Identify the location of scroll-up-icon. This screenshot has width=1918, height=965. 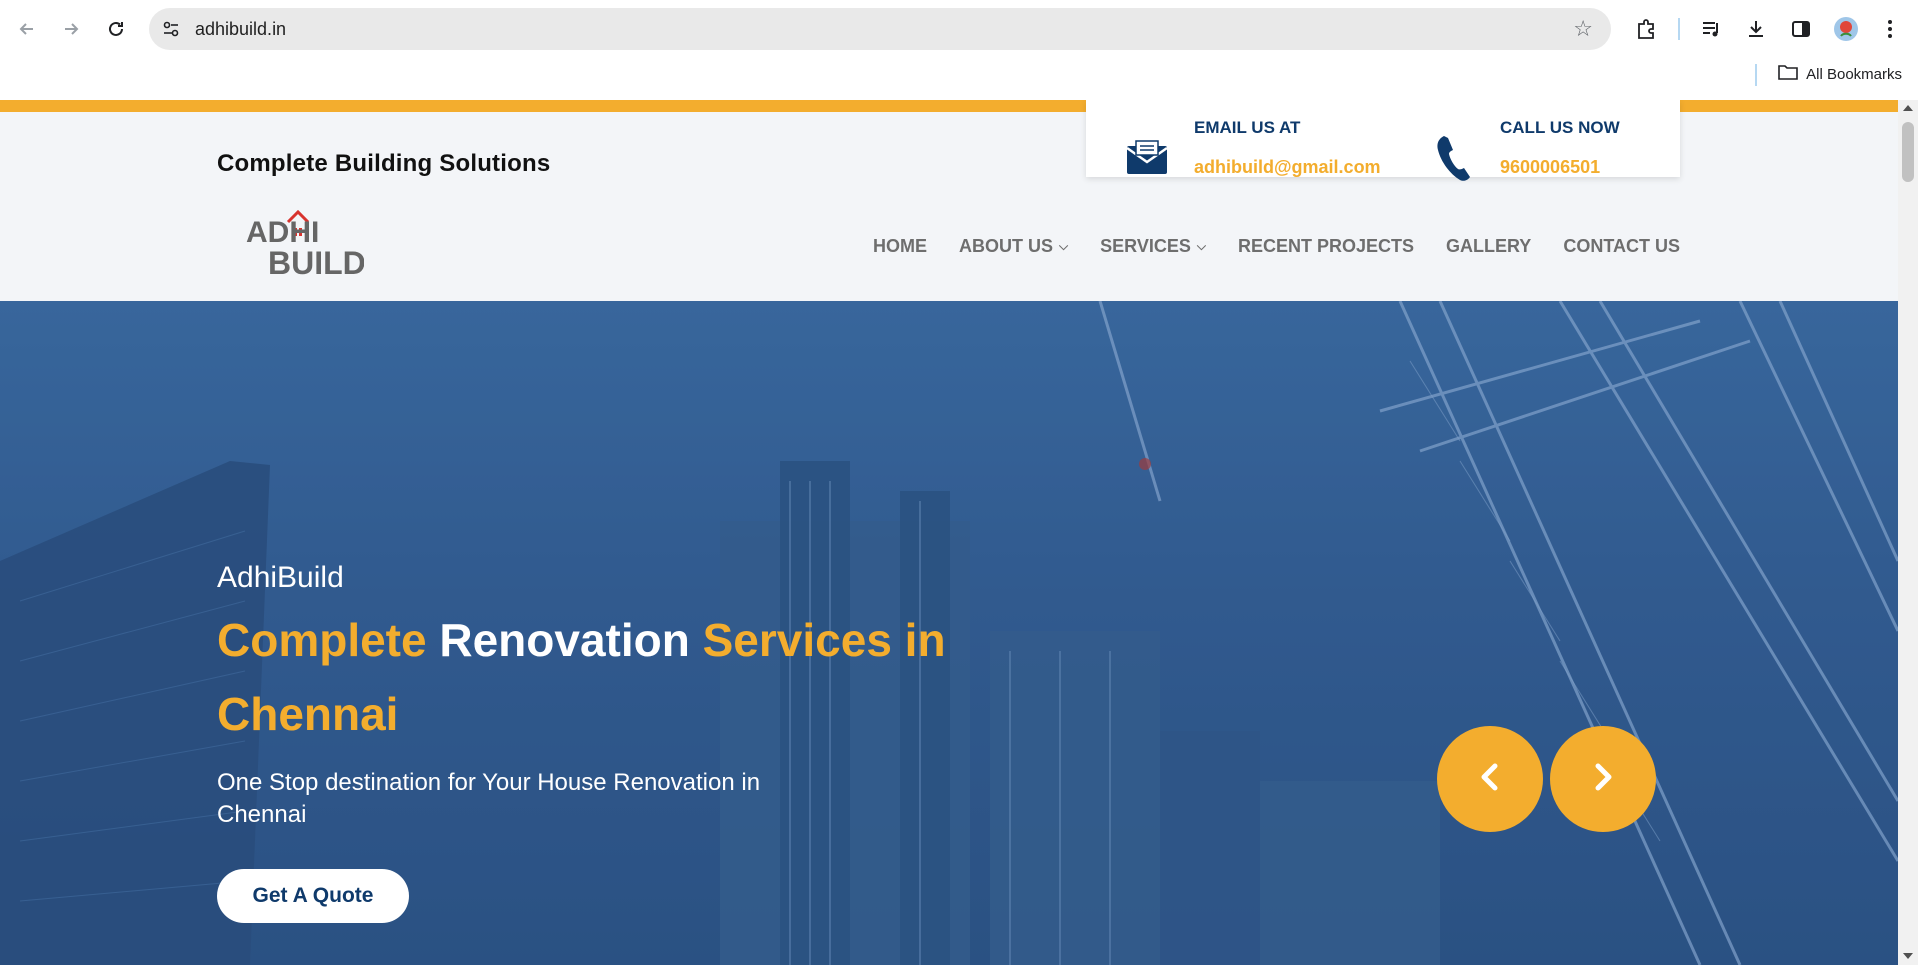
(1908, 108).